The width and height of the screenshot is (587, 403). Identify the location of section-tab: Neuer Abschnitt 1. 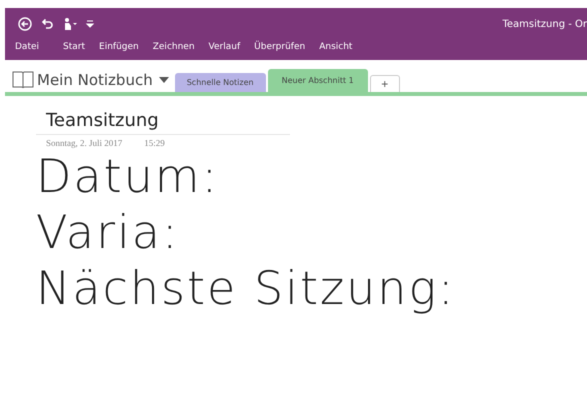
(318, 80).